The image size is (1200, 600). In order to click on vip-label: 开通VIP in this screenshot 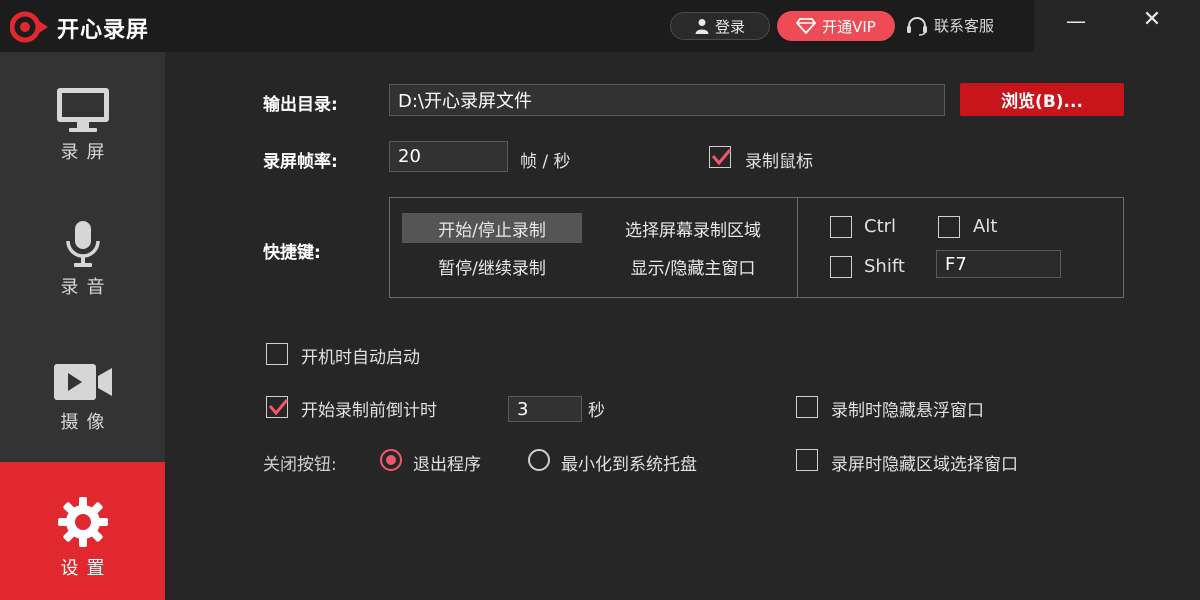, I will do `click(849, 26)`.